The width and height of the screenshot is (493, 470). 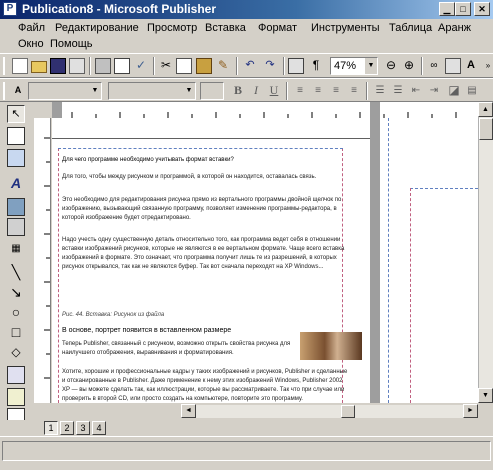 What do you see at coordinates (51, 428) in the screenshot?
I see `page-tab: 1` at bounding box center [51, 428].